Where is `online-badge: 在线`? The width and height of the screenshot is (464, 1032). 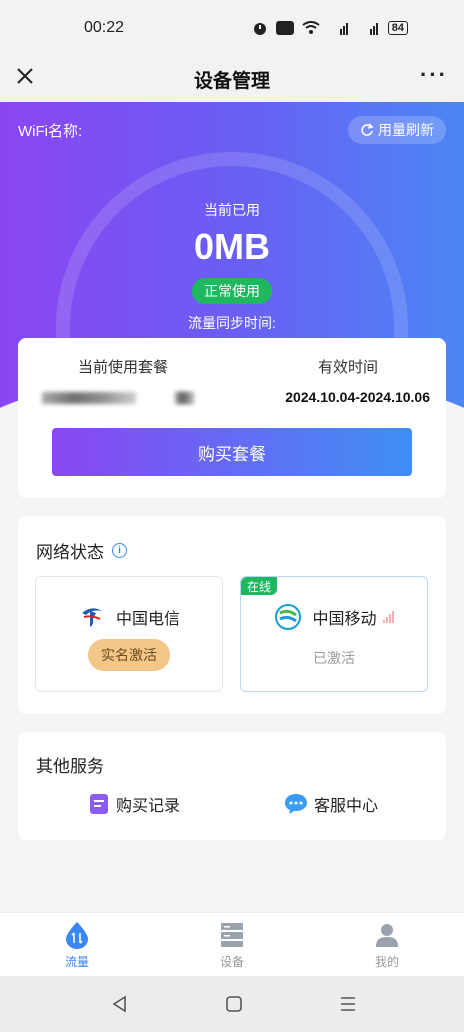
online-badge: 在线 is located at coordinates (259, 586).